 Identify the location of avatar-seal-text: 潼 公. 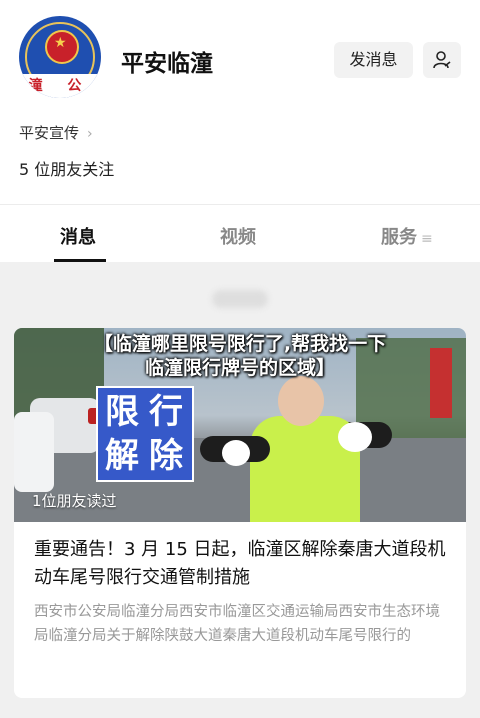
(60, 86).